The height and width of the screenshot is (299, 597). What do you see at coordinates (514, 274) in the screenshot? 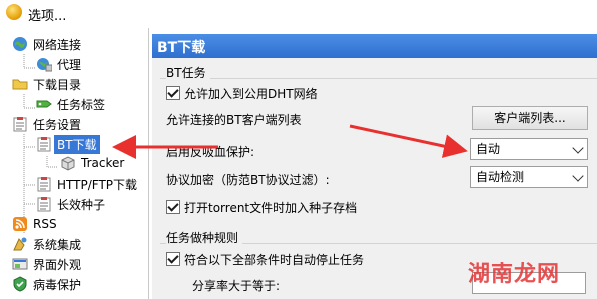
I see `watermark: 湖南龙网` at bounding box center [514, 274].